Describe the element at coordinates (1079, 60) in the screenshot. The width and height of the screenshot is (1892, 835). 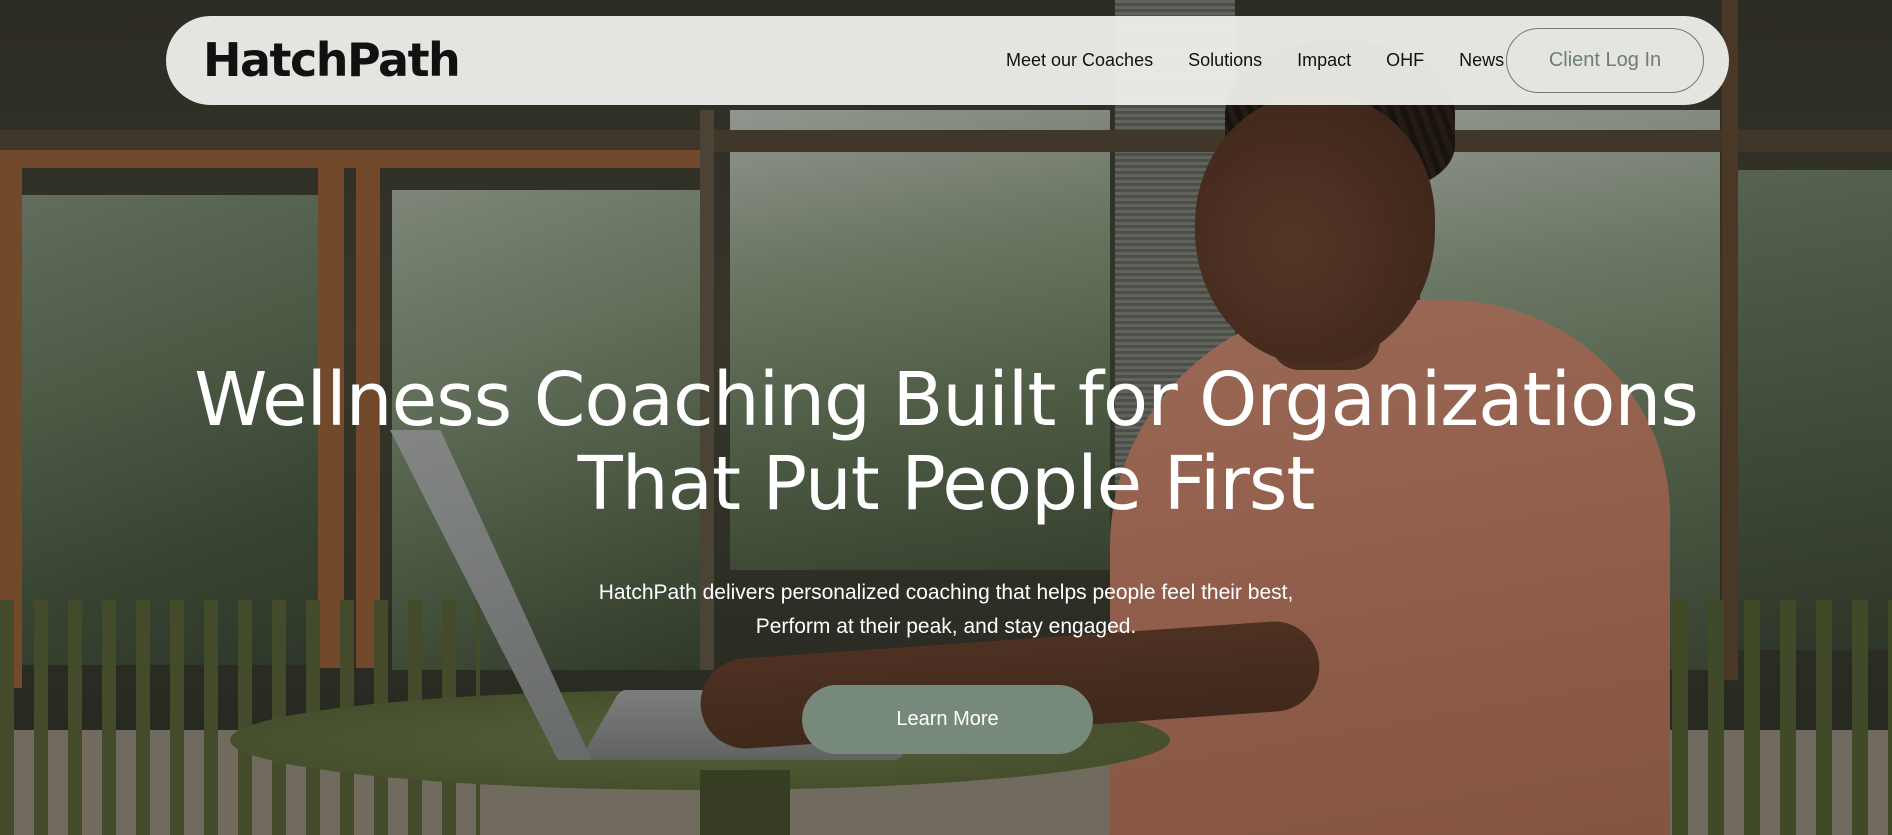
I see `nav-link-meet-our-coaches: Meet our Coaches` at that location.